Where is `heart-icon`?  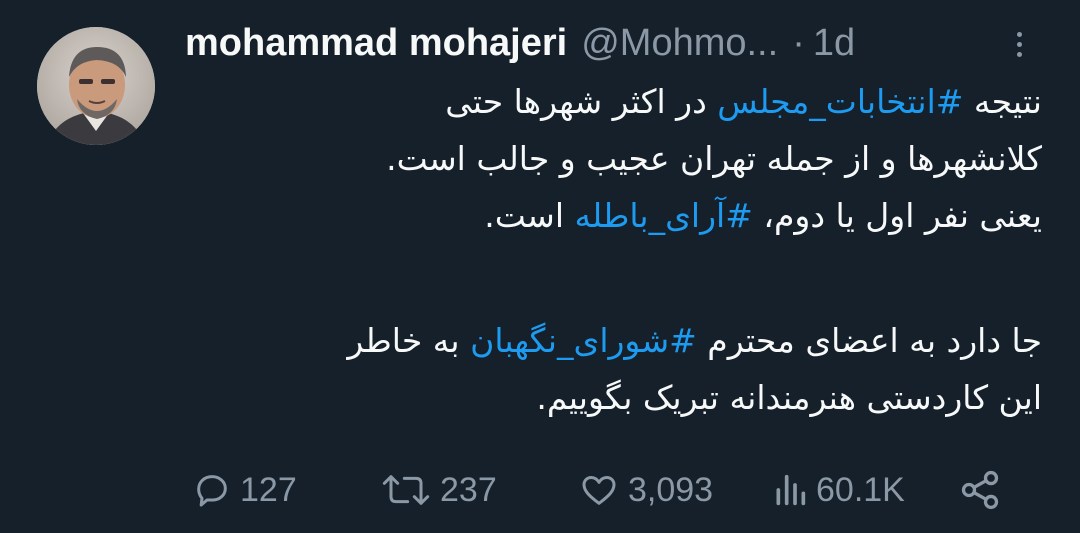
heart-icon is located at coordinates (599, 490).